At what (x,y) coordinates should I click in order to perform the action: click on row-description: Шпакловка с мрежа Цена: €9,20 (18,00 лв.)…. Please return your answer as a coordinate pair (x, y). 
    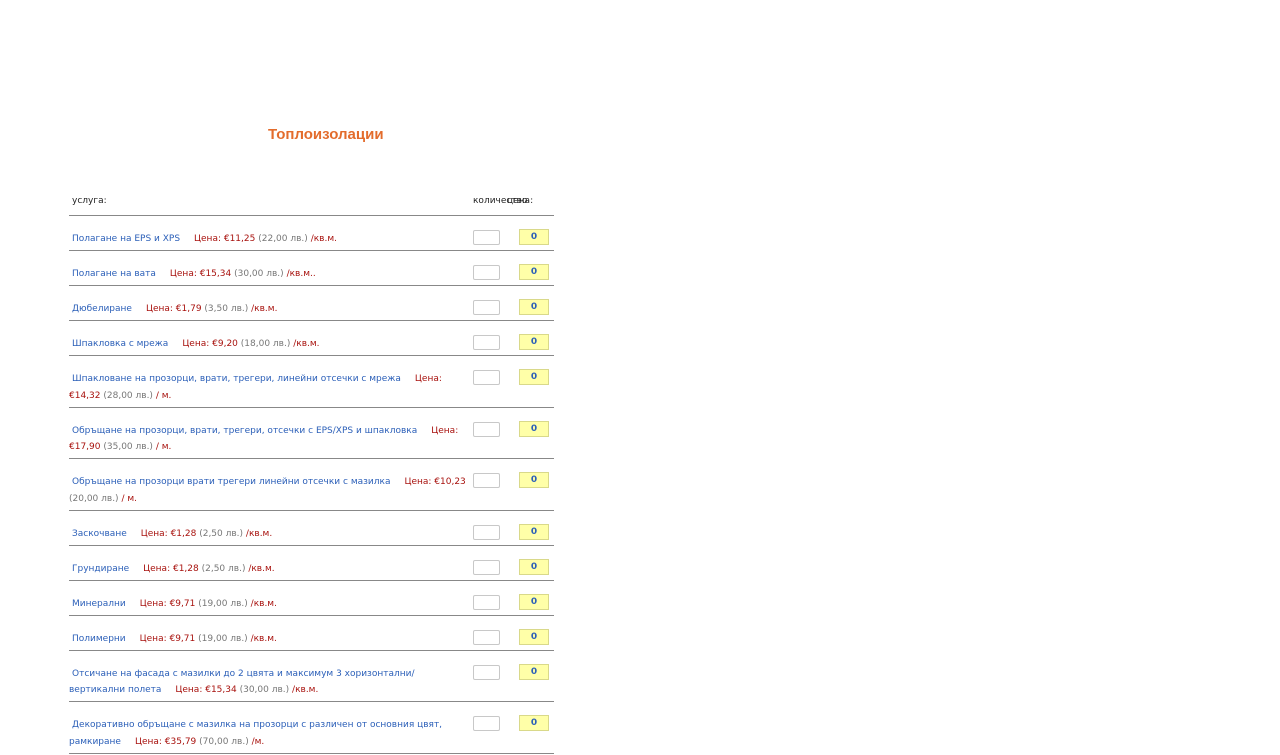
    Looking at the image, I should click on (268, 344).